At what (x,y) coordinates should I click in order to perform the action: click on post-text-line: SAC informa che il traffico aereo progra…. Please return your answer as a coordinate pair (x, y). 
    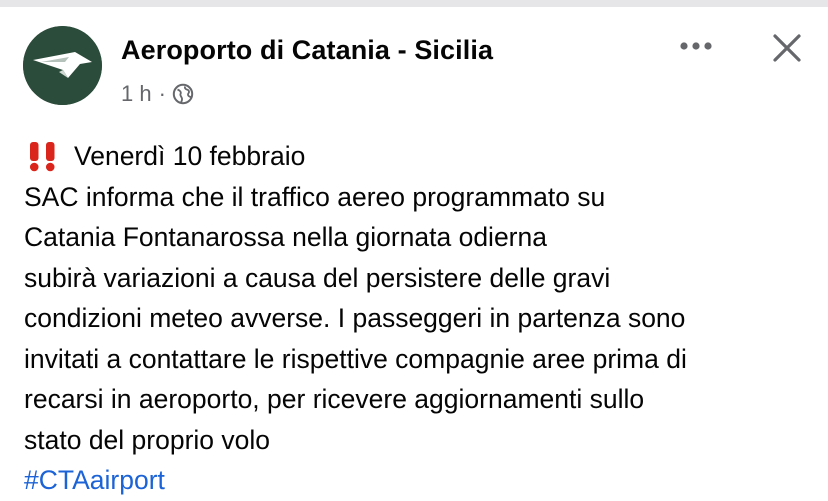
    Looking at the image, I should click on (315, 196).